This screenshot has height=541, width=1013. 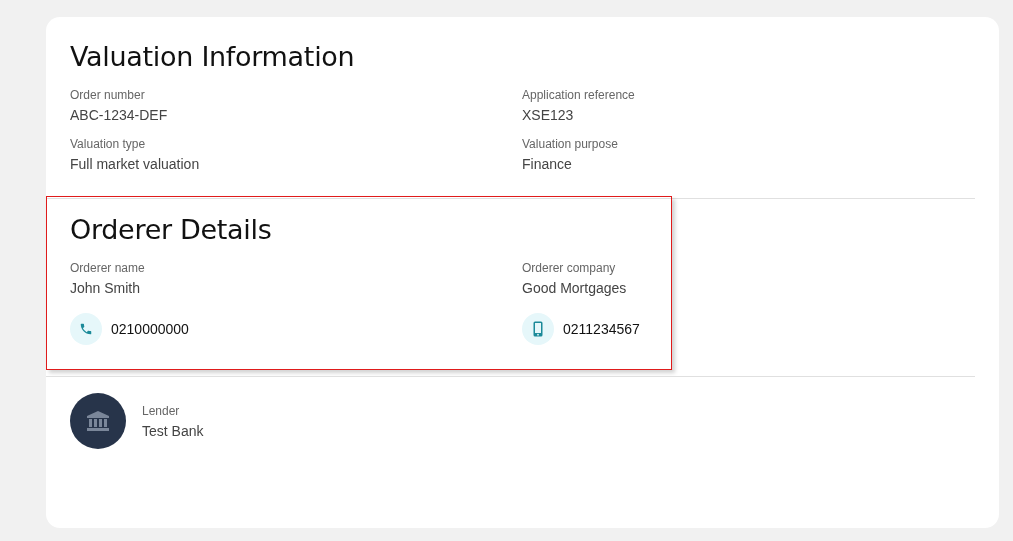 I want to click on field-value: Finance, so click(x=547, y=164).